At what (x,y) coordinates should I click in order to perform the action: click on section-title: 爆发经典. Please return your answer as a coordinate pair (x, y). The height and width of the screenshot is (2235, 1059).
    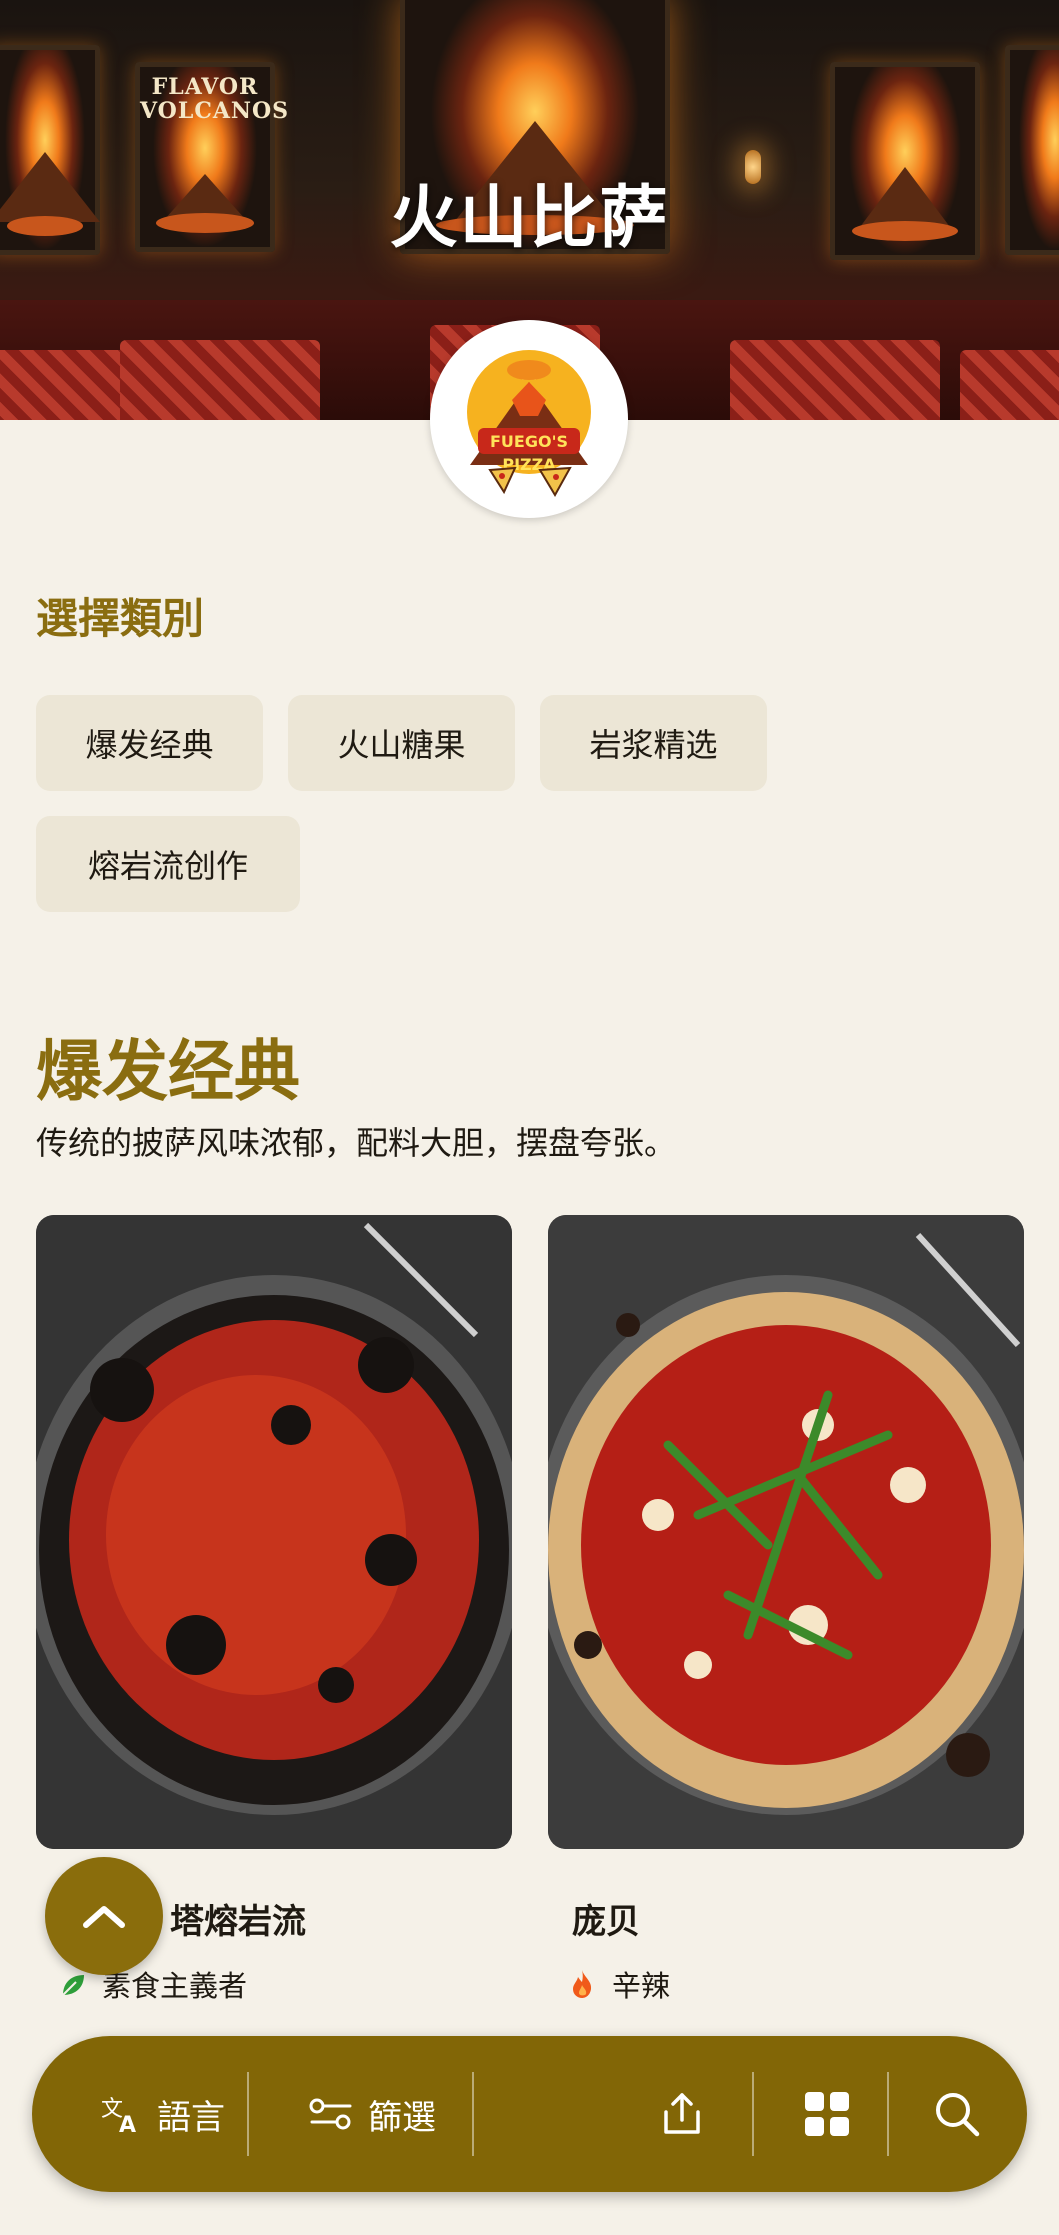
    Looking at the image, I should click on (168, 1071).